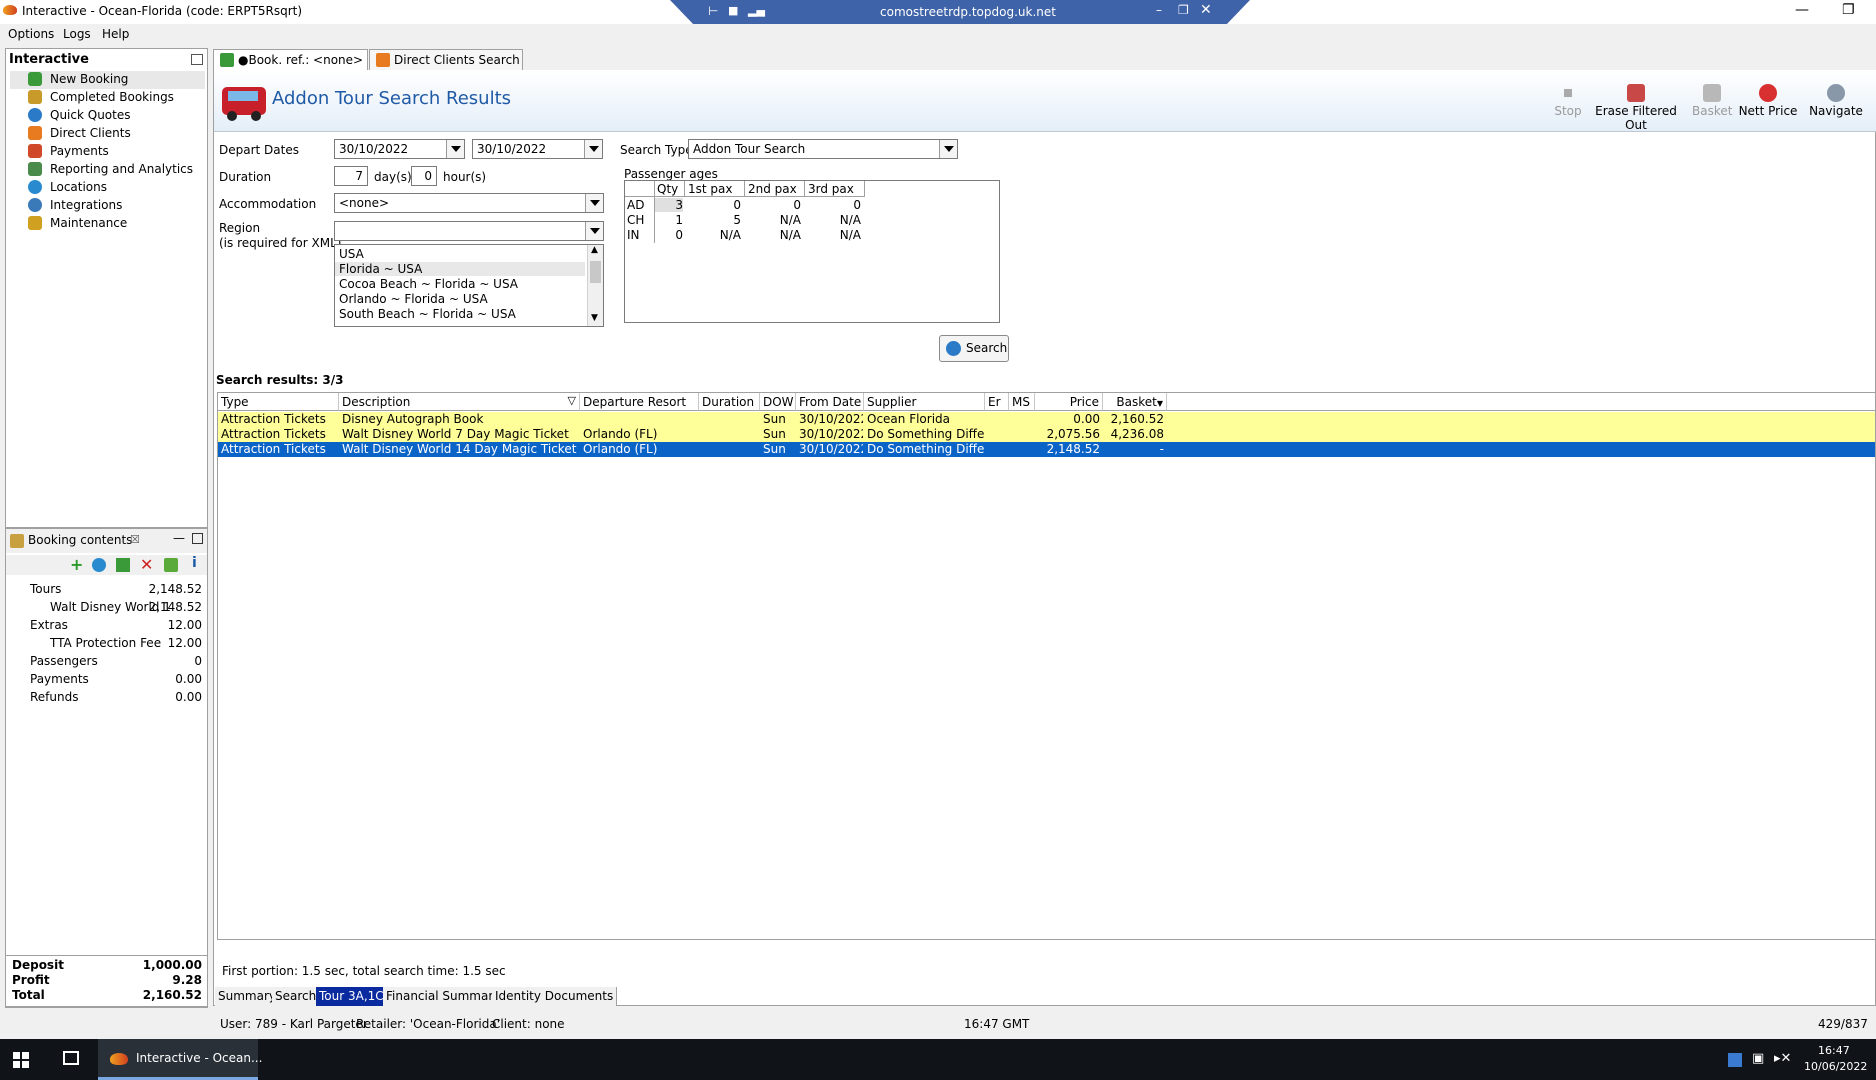 This screenshot has width=1876, height=1080. What do you see at coordinates (268, 204) in the screenshot?
I see `accommodation-label: Accommodation` at bounding box center [268, 204].